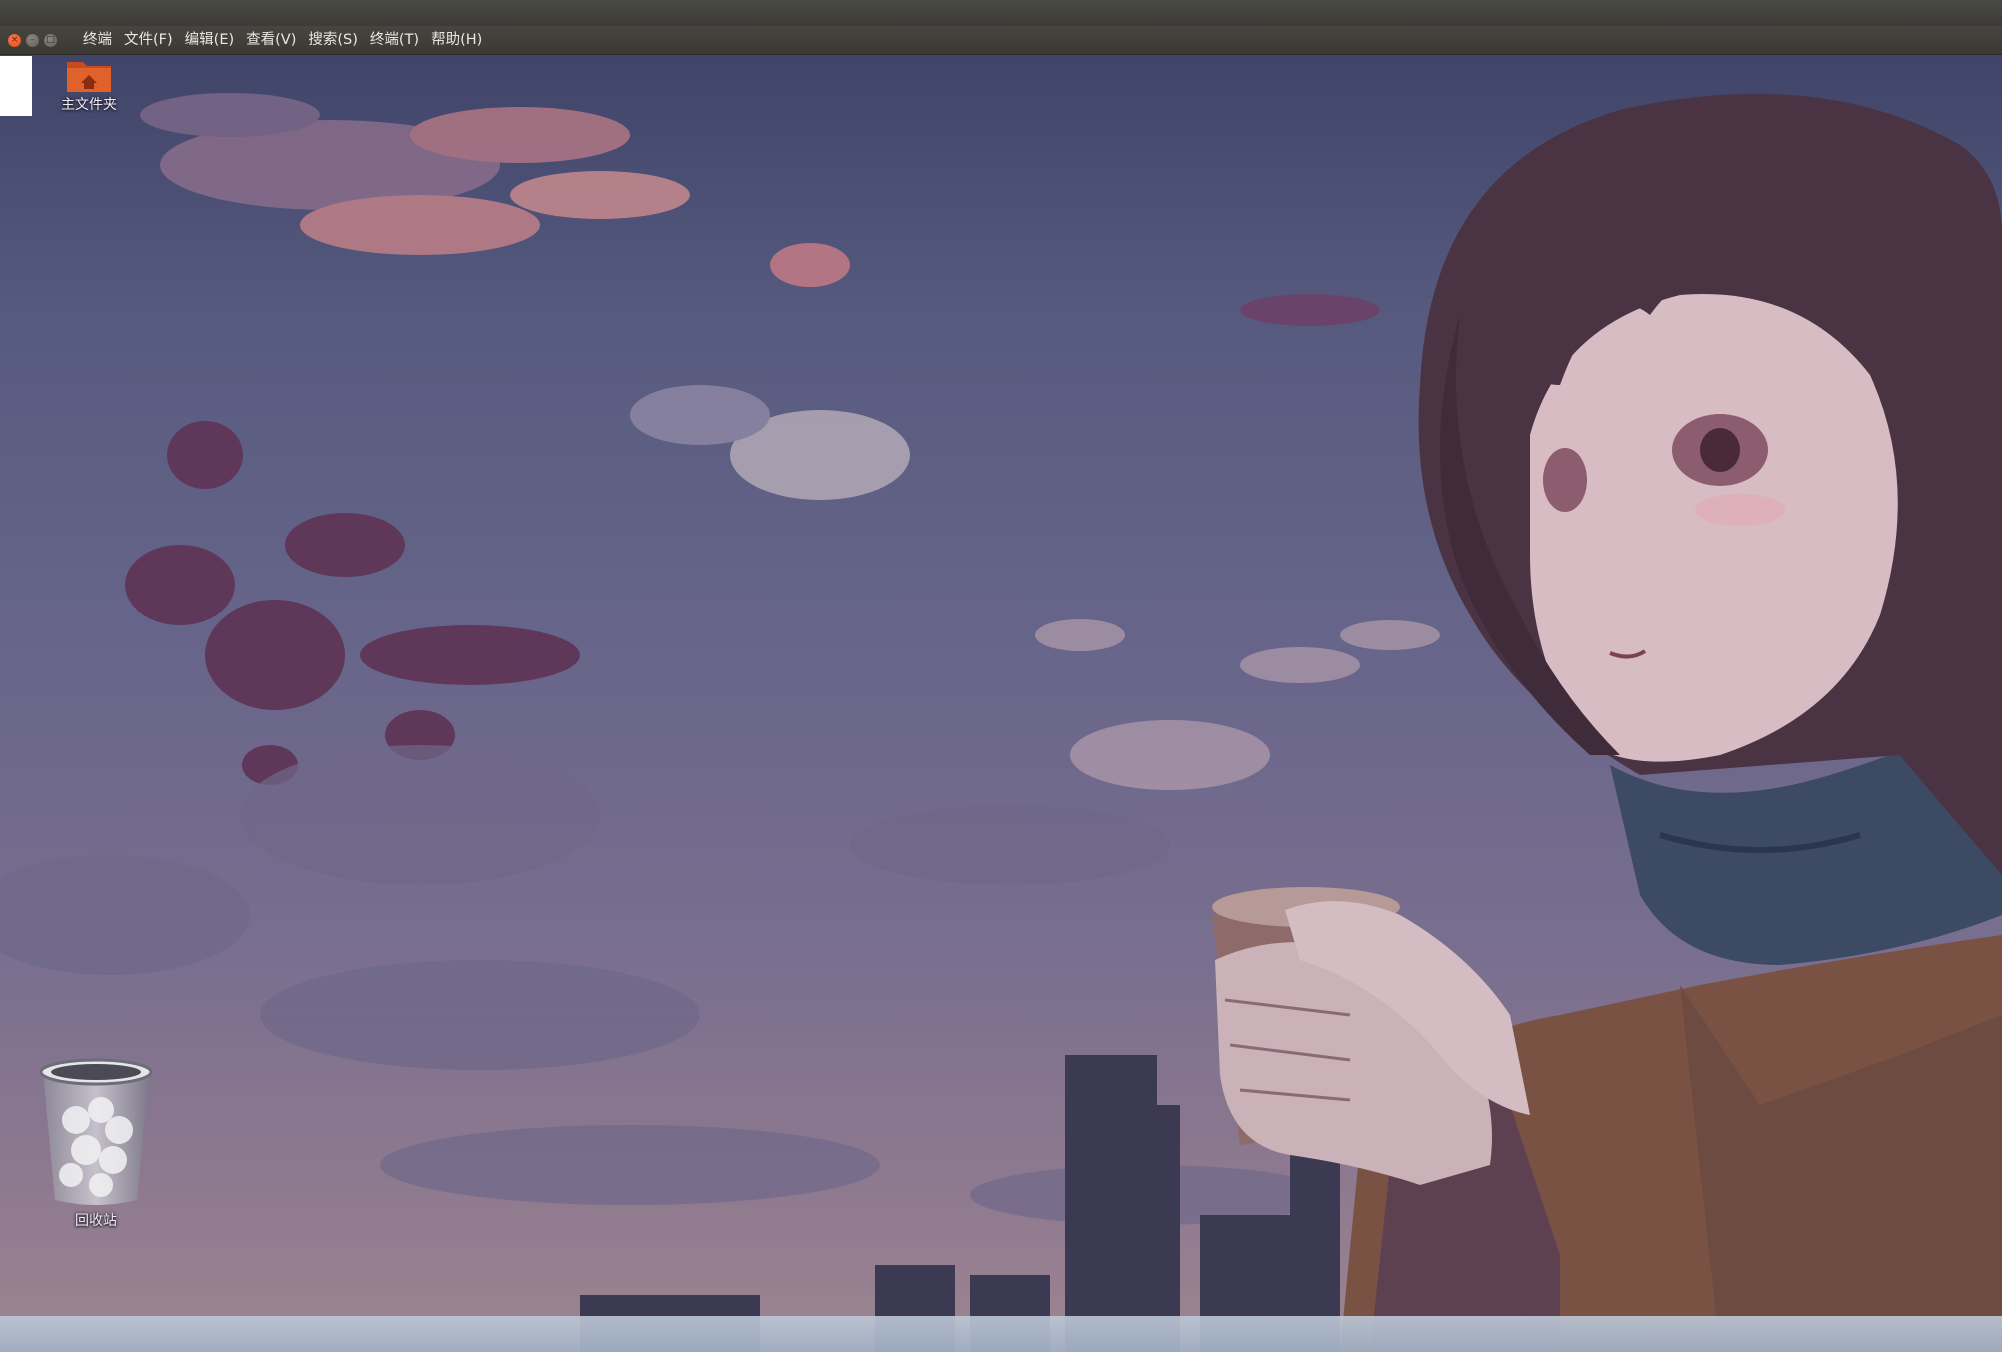  I want to click on menu-search: 搜索(S), so click(333, 40).